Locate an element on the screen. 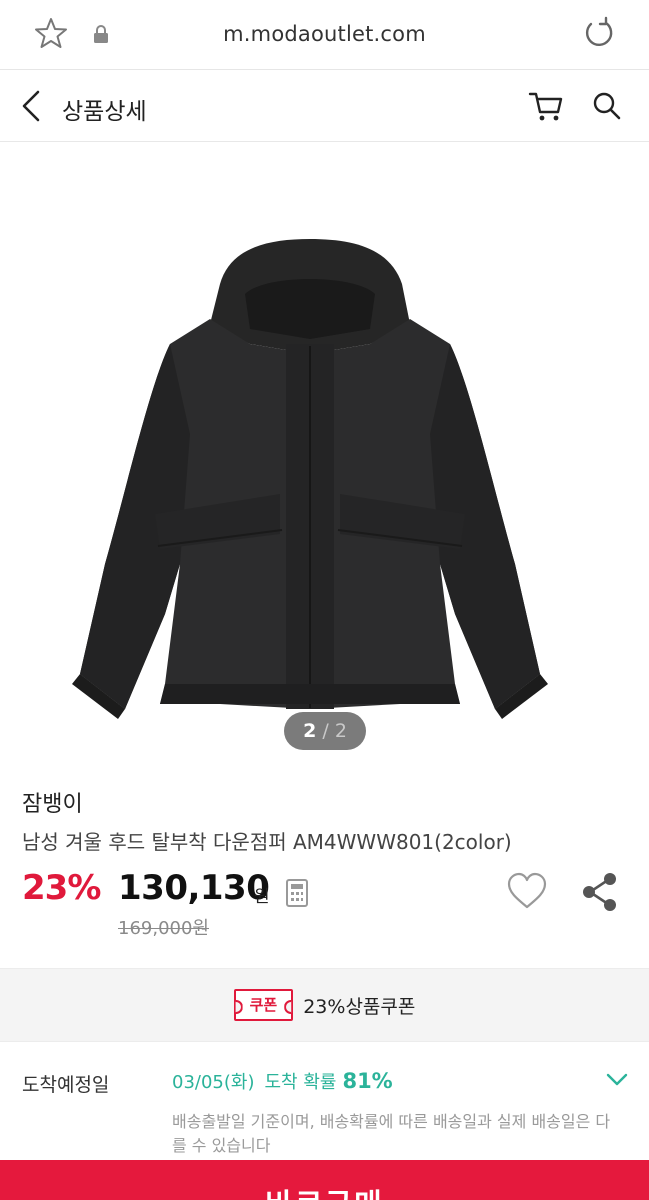 Image resolution: width=649 pixels, height=1200 pixels. reload-icon is located at coordinates (599, 33).